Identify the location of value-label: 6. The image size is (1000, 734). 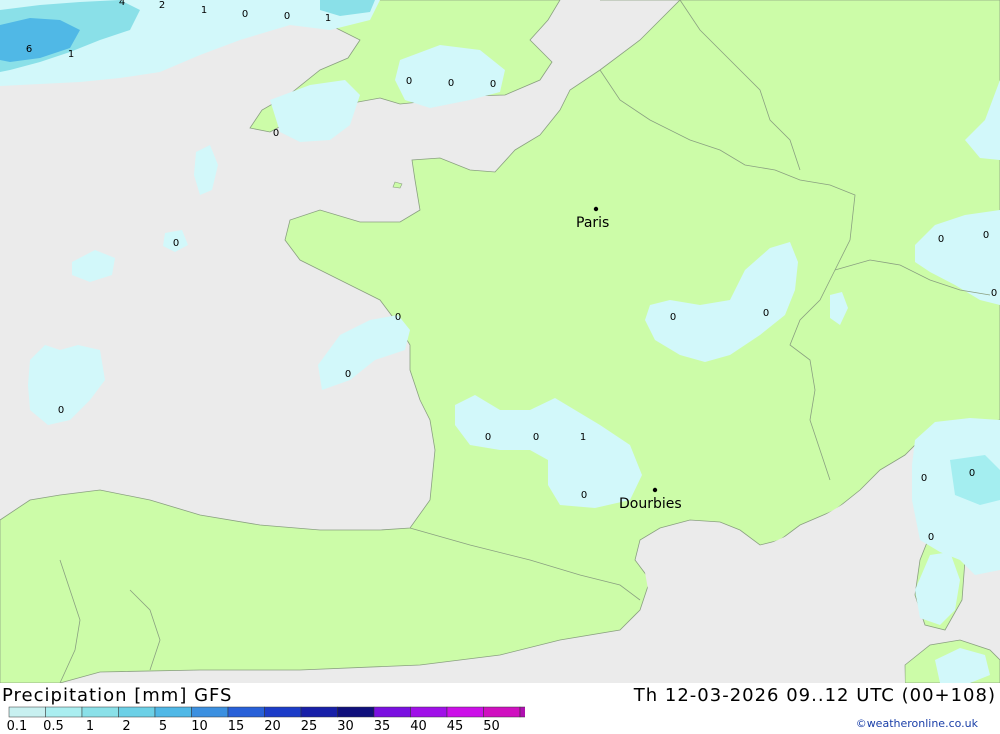
(29, 49).